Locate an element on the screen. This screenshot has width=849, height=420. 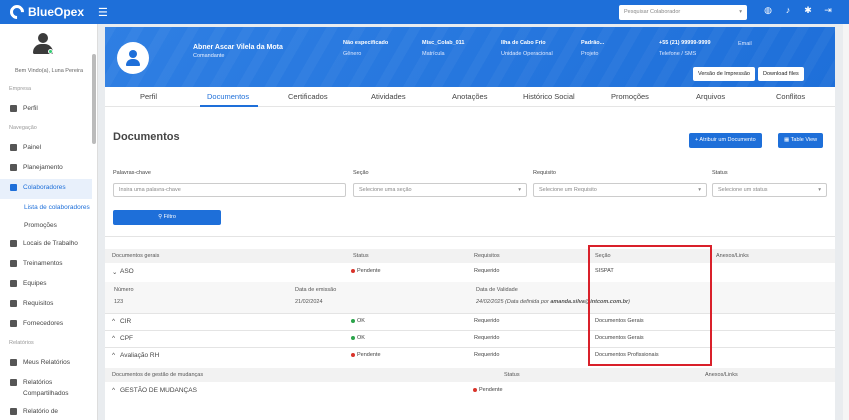
share-icon is located at coordinates (13, 382).